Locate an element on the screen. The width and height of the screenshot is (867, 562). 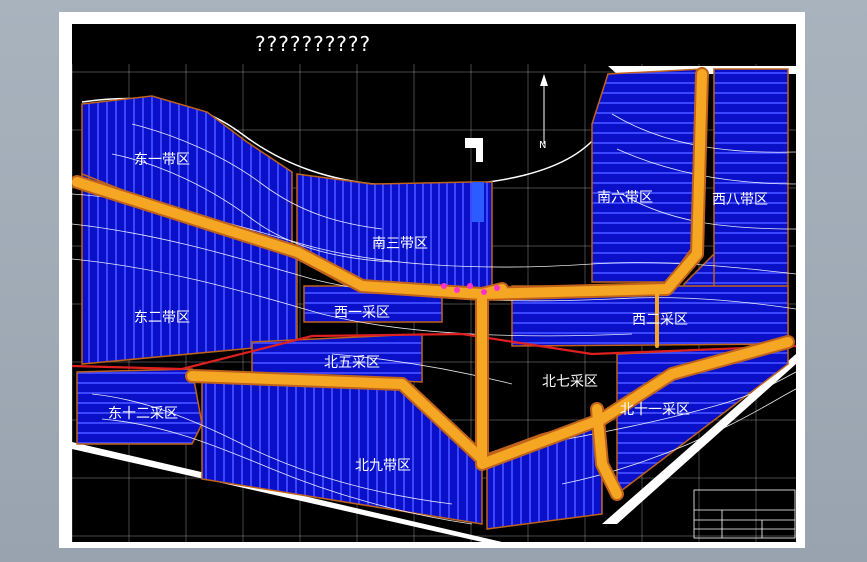
drawing-title: ?????????? is located at coordinates (313, 44).